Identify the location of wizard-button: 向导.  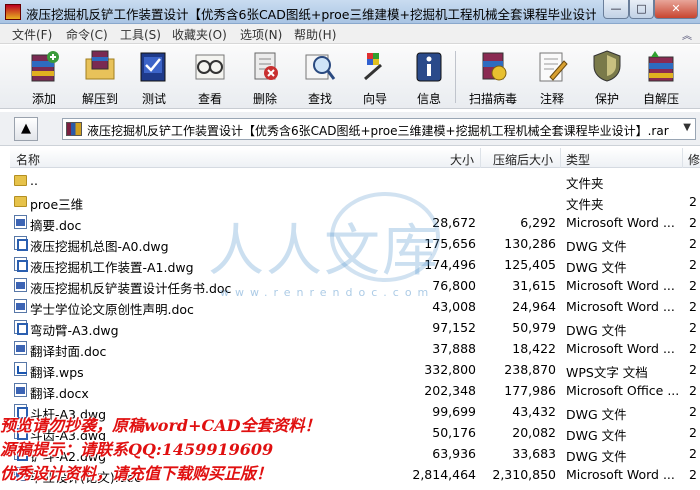
(375, 78).